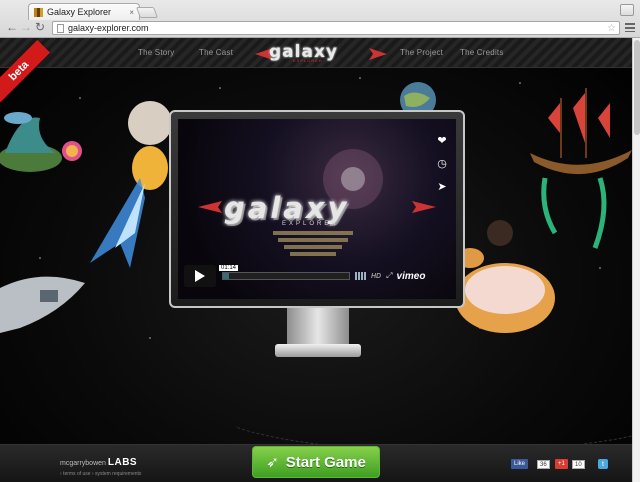 The height and width of the screenshot is (482, 640). Describe the element at coordinates (630, 27) in the screenshot. I see `menu-icon` at that location.